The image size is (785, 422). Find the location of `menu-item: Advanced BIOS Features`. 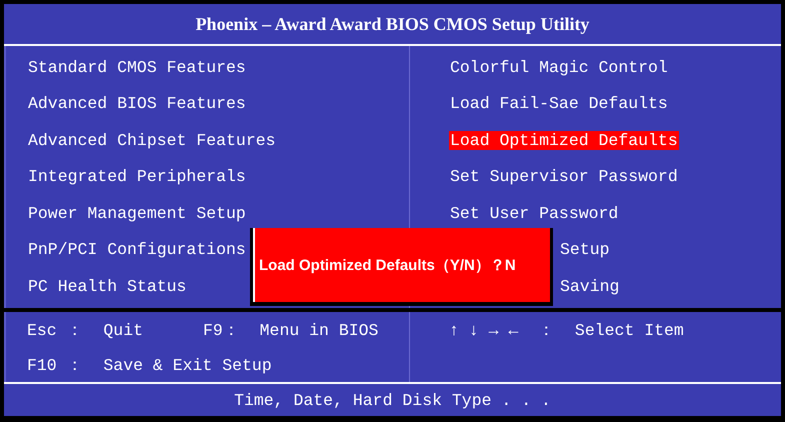

menu-item: Advanced BIOS Features is located at coordinates (137, 104).